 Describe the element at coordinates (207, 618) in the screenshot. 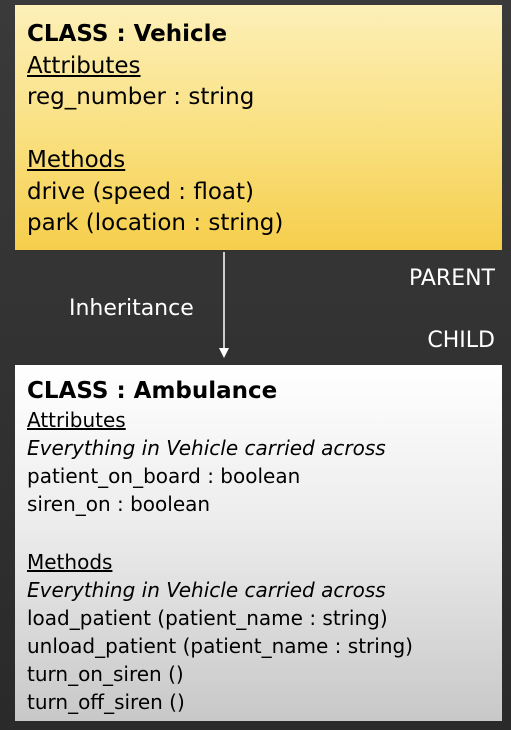

I see `child-method-item: load_patient (patient_name : string)` at that location.